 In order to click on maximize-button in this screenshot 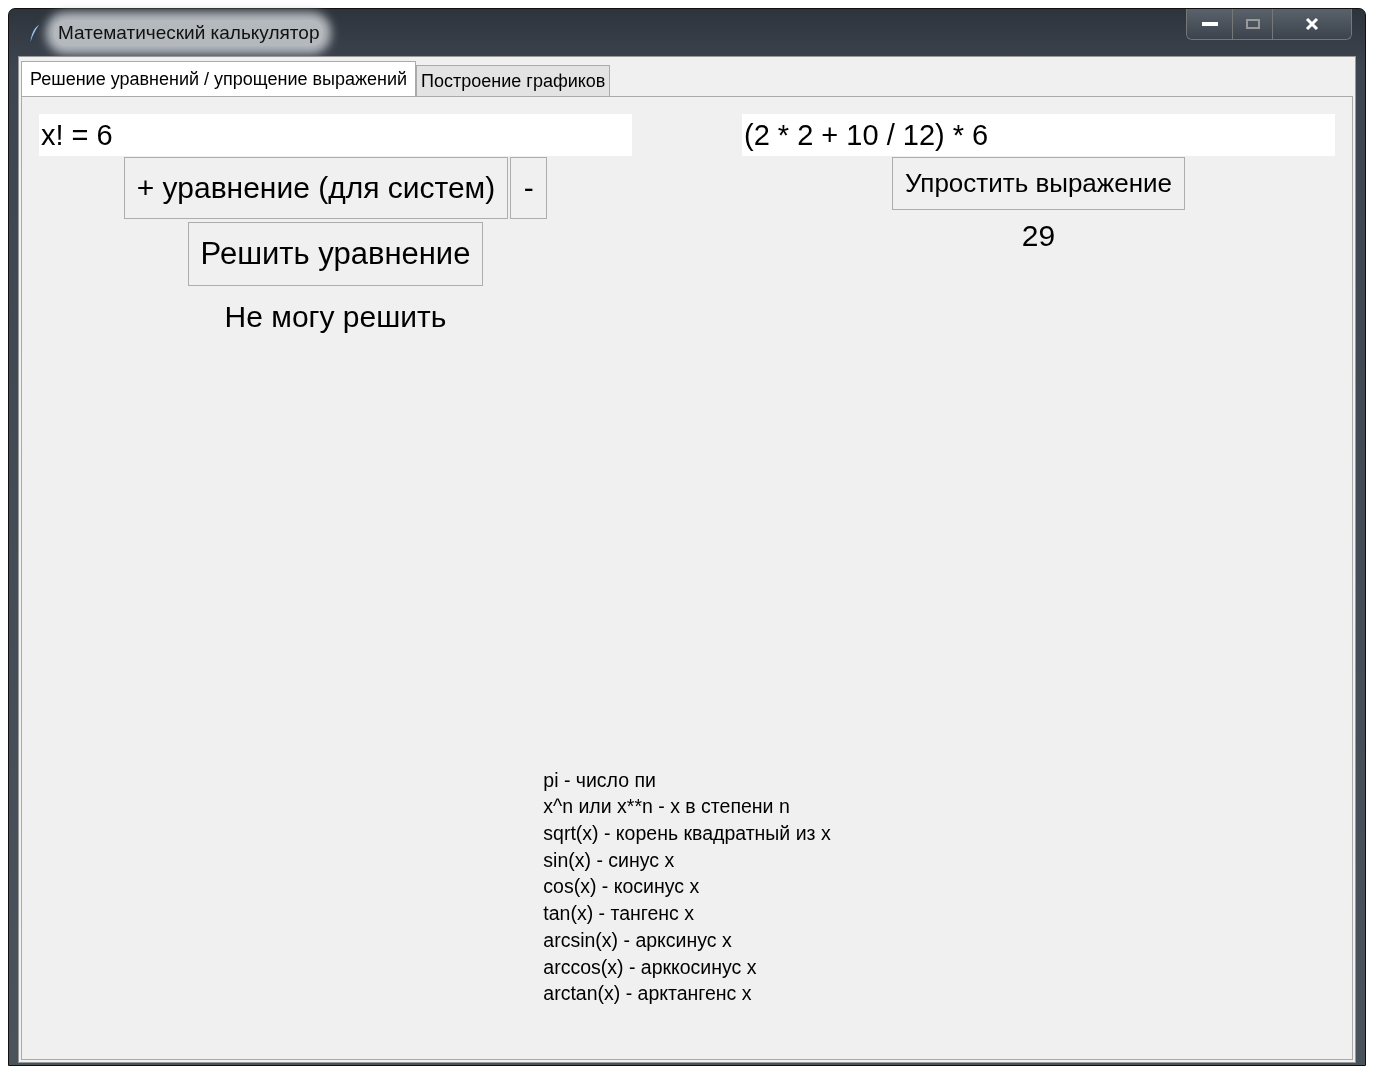, I will do `click(1253, 24)`.